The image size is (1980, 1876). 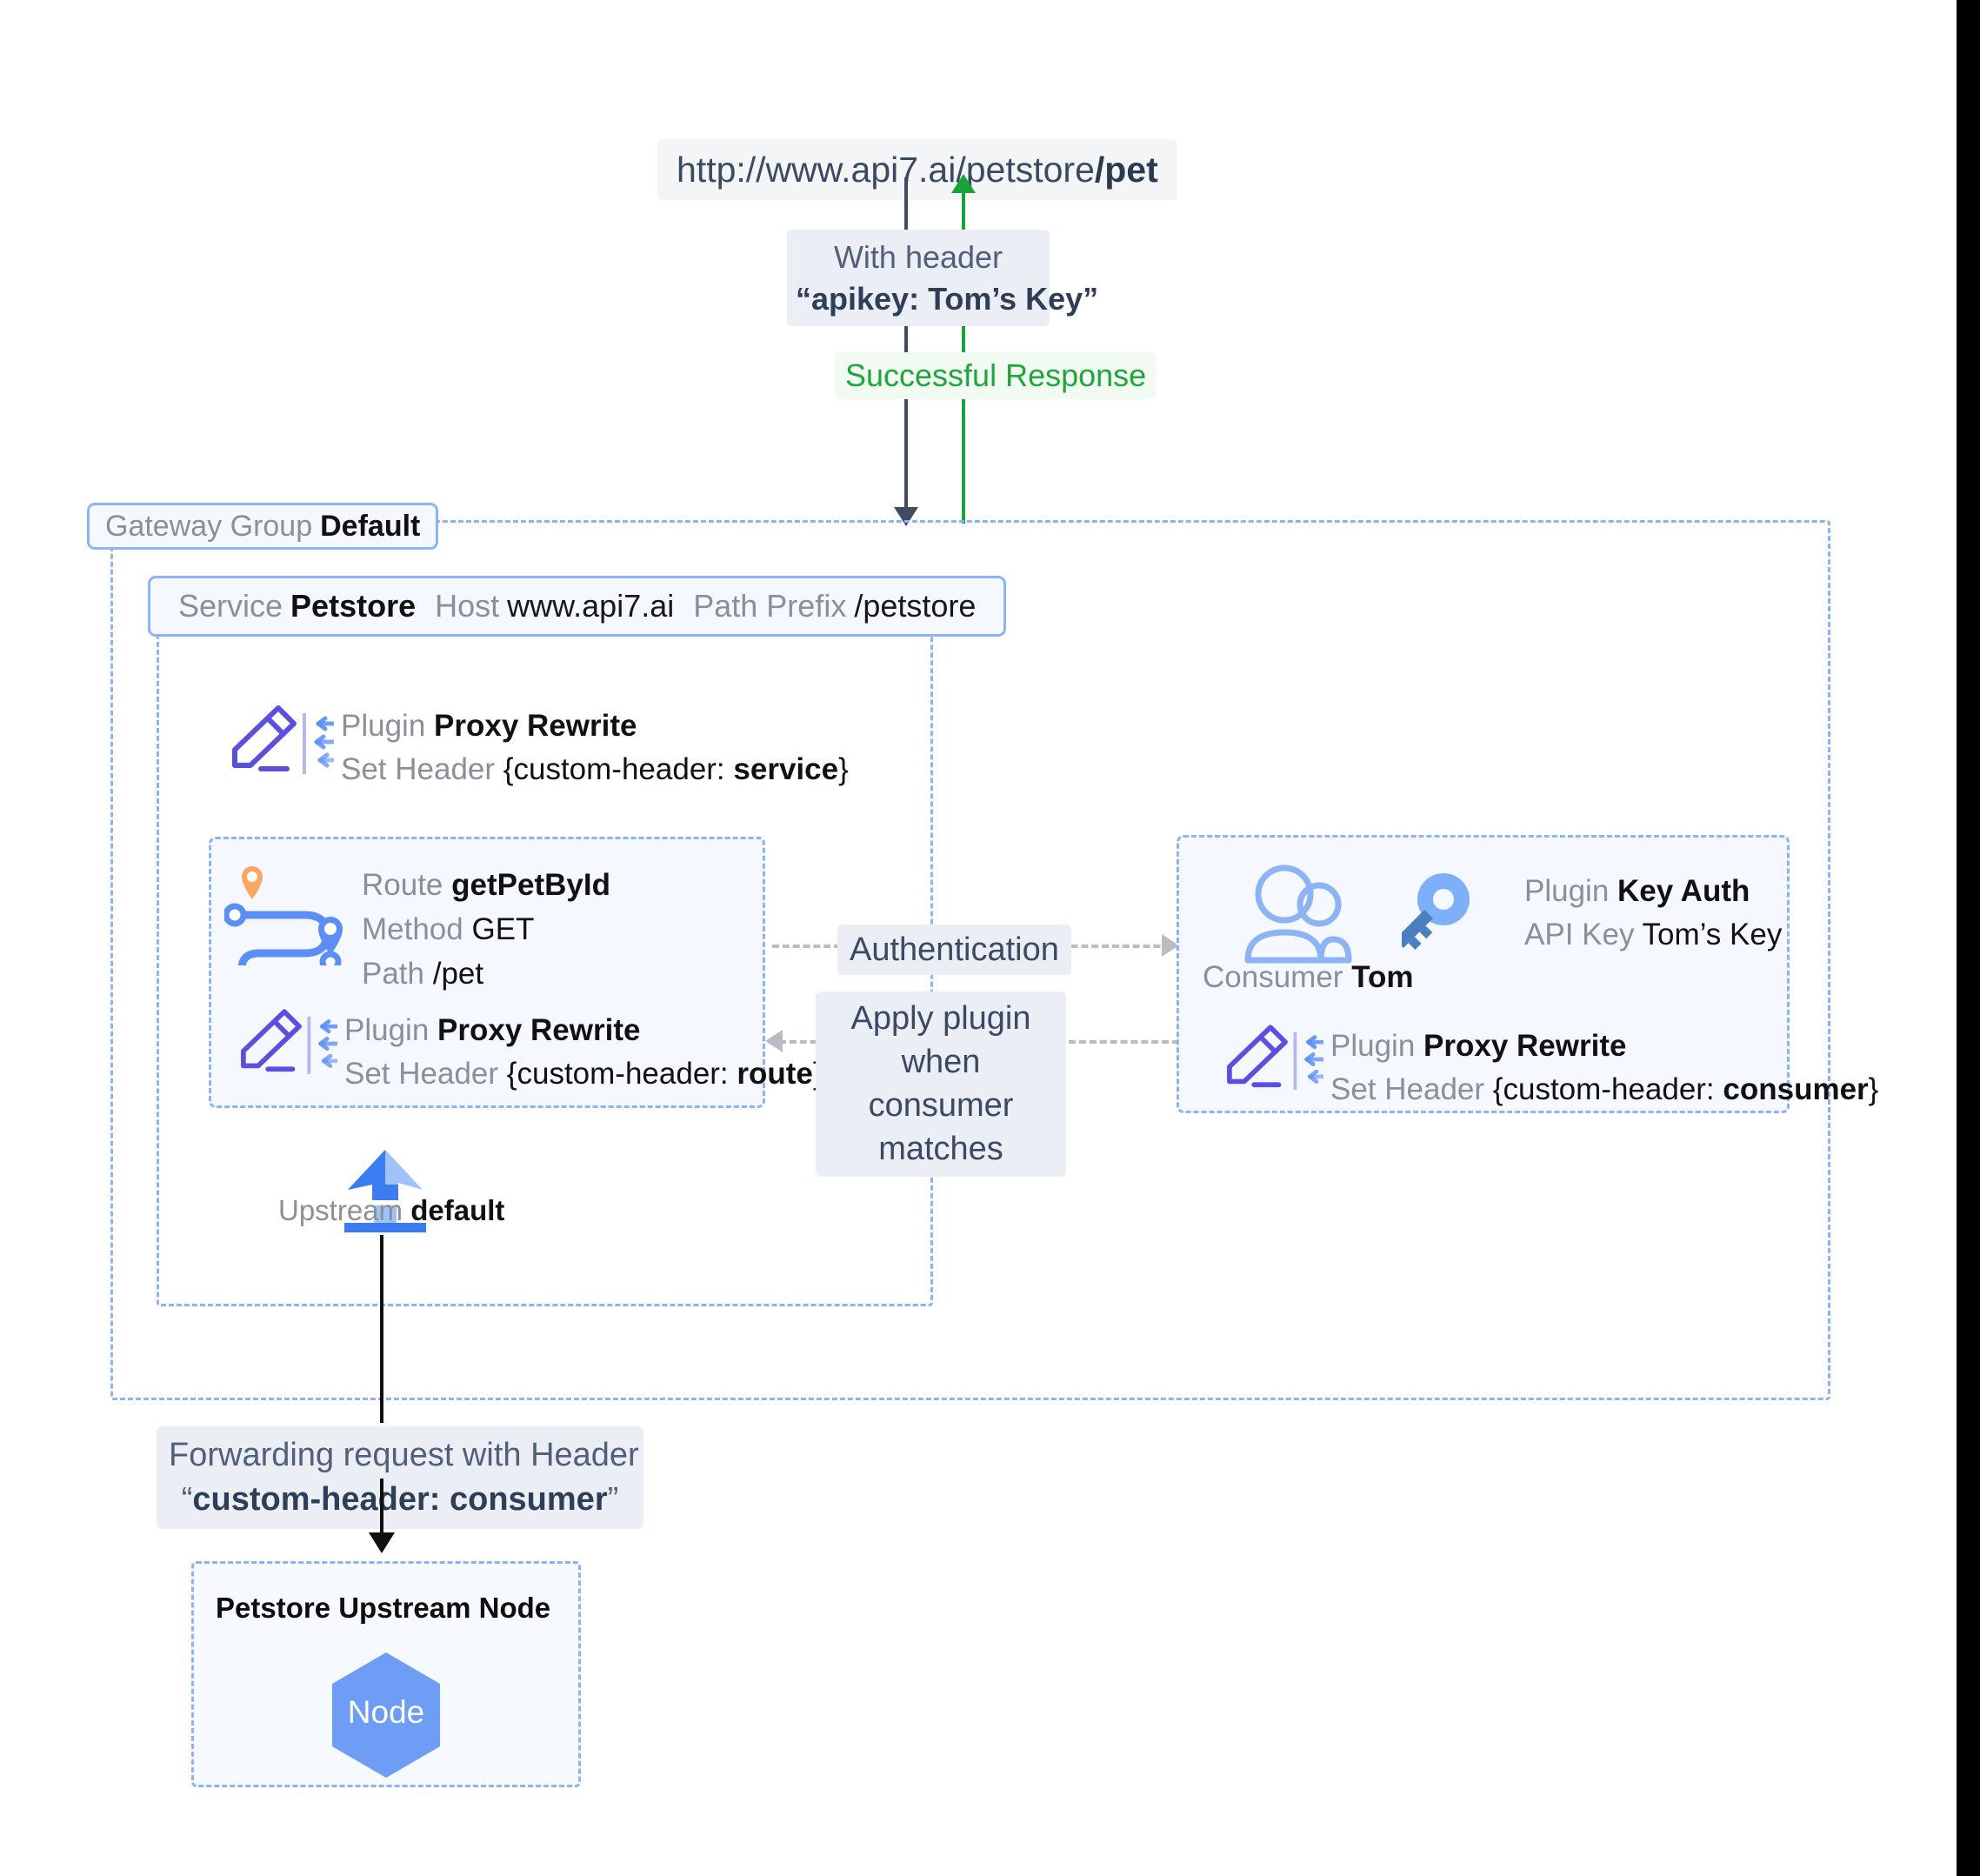 I want to click on consumer-key: Consumer, so click(x=1273, y=977).